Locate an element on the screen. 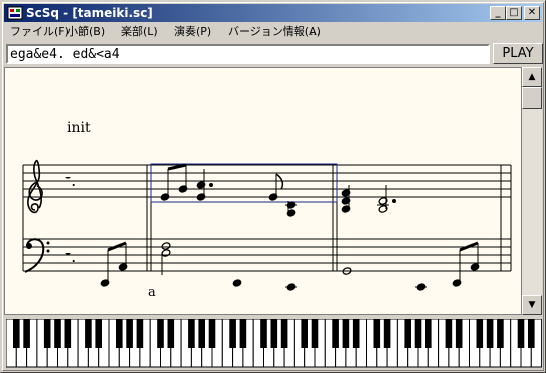 This screenshot has width=546, height=373. measure-selection is located at coordinates (244, 183).